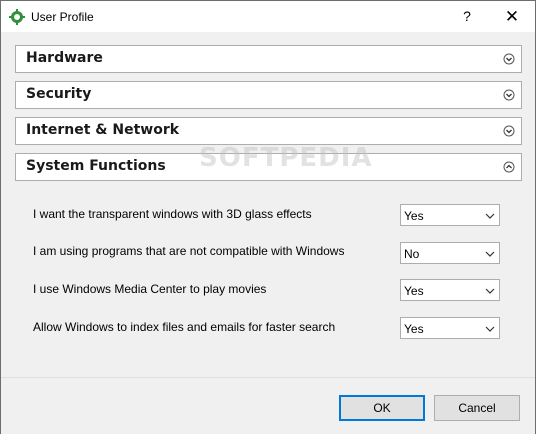 Image resolution: width=536 pixels, height=434 pixels. What do you see at coordinates (477, 408) in the screenshot?
I see `cancel-button: Cancel` at bounding box center [477, 408].